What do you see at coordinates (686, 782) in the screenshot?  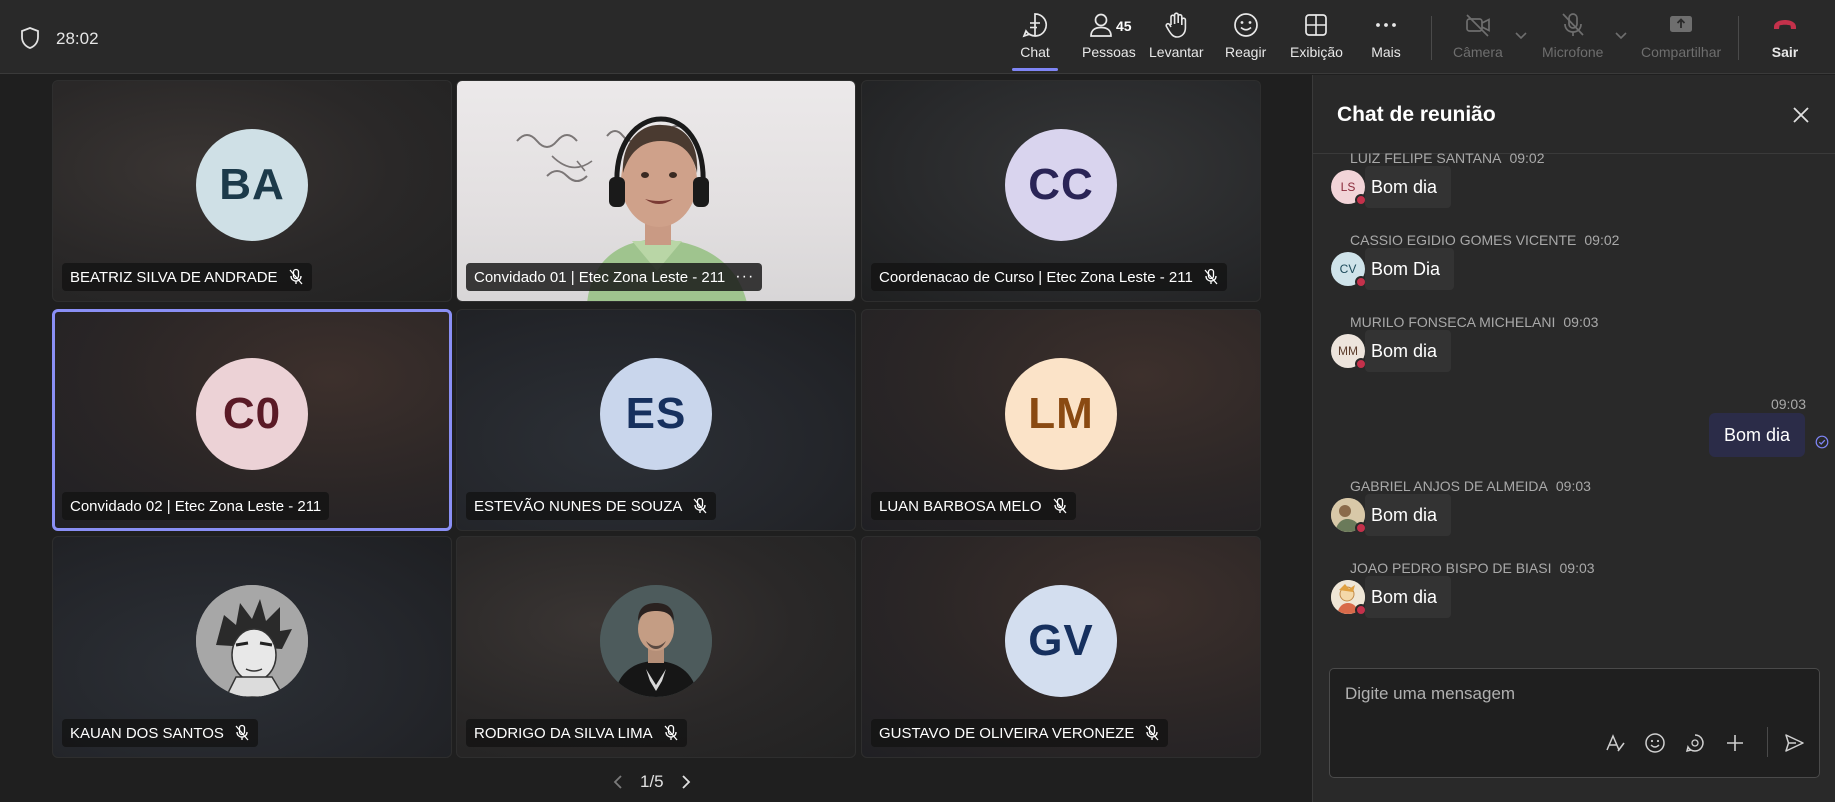 I see `chevron-right-icon` at bounding box center [686, 782].